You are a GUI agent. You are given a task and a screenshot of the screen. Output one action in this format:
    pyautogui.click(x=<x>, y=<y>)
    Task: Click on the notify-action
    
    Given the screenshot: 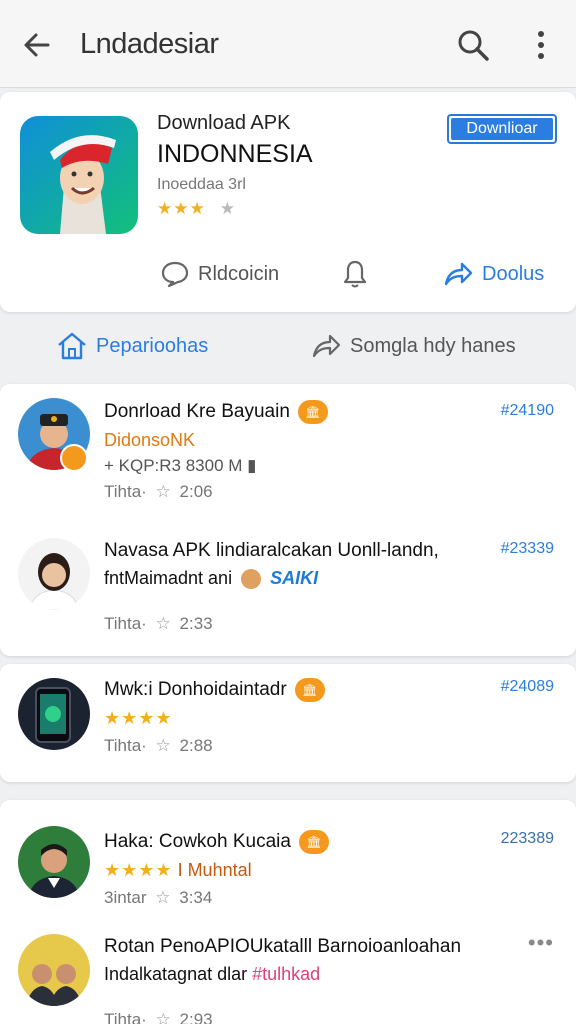 What is the action you would take?
    pyautogui.click(x=359, y=274)
    